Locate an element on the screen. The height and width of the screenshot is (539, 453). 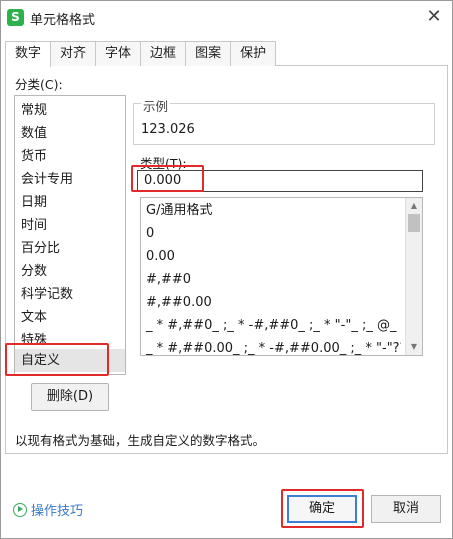
scroll-down-icon: ▼ is located at coordinates (414, 347).